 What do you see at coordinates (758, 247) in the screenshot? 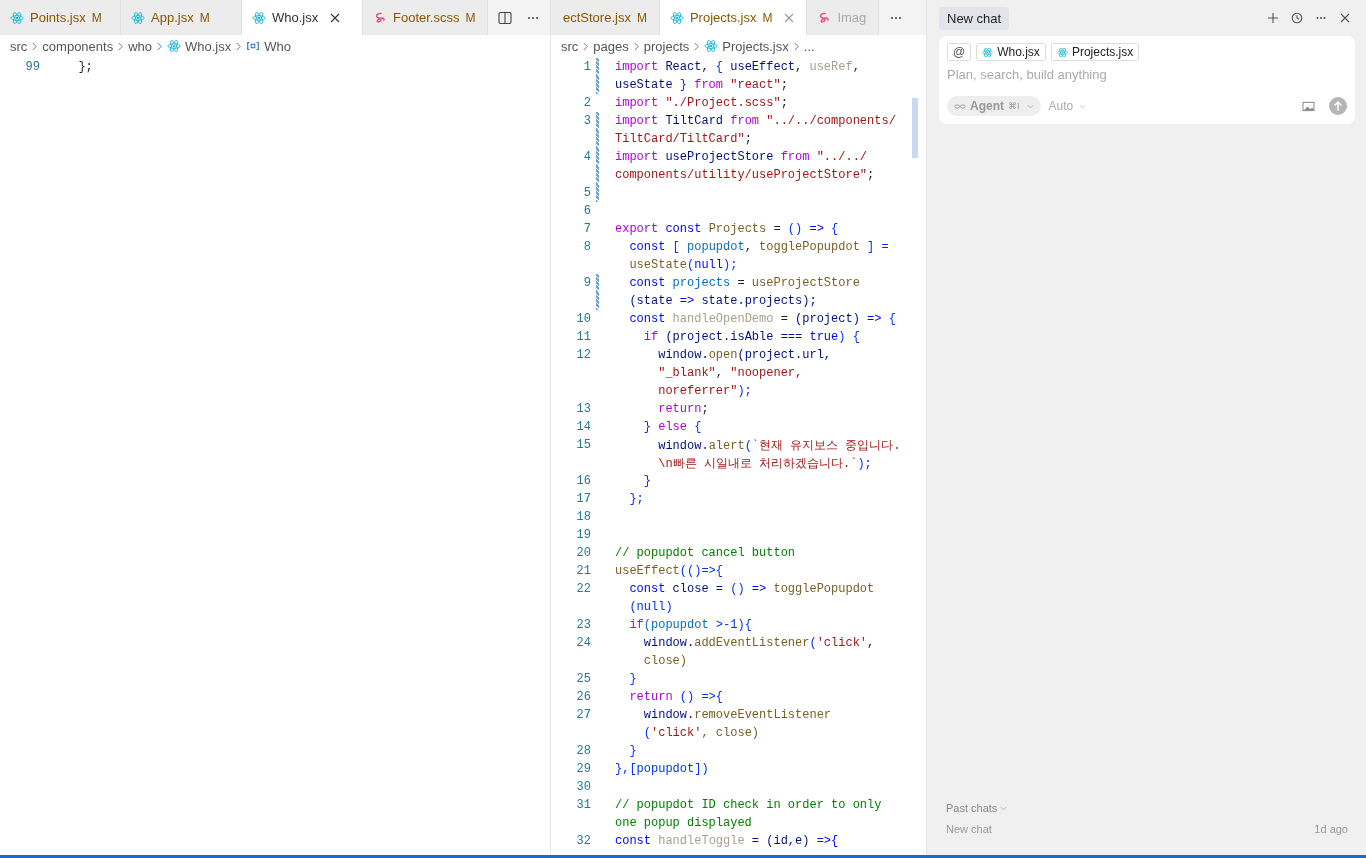
I see `code-line: const [ popupdot, togglePopupdot ] =` at bounding box center [758, 247].